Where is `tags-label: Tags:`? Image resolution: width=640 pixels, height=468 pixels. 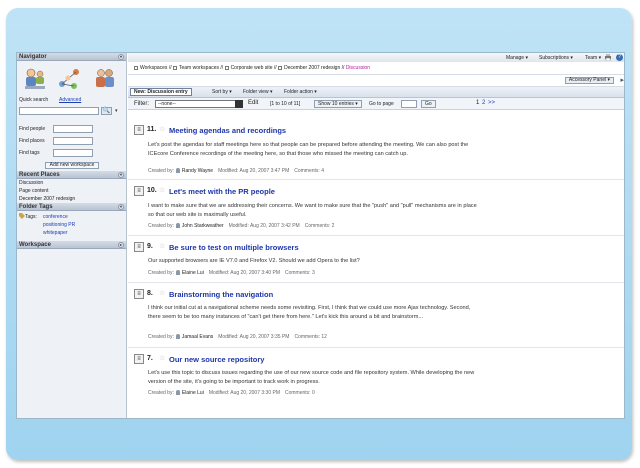 tags-label: Tags: is located at coordinates (31, 217).